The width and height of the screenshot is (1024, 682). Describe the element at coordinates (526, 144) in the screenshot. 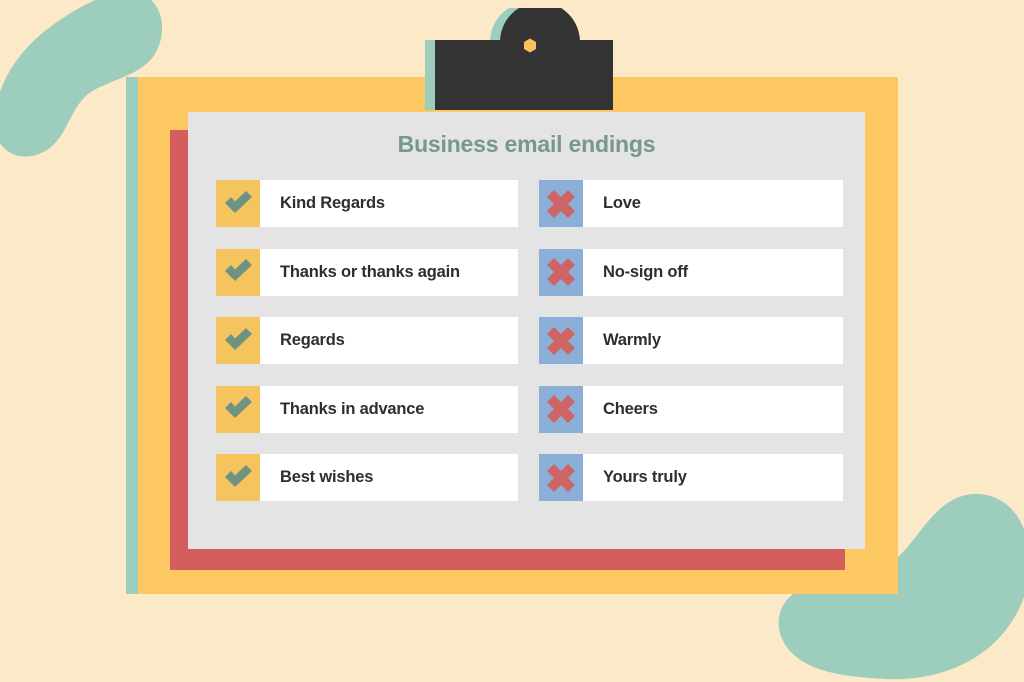

I see `page-title: Business email endings` at that location.